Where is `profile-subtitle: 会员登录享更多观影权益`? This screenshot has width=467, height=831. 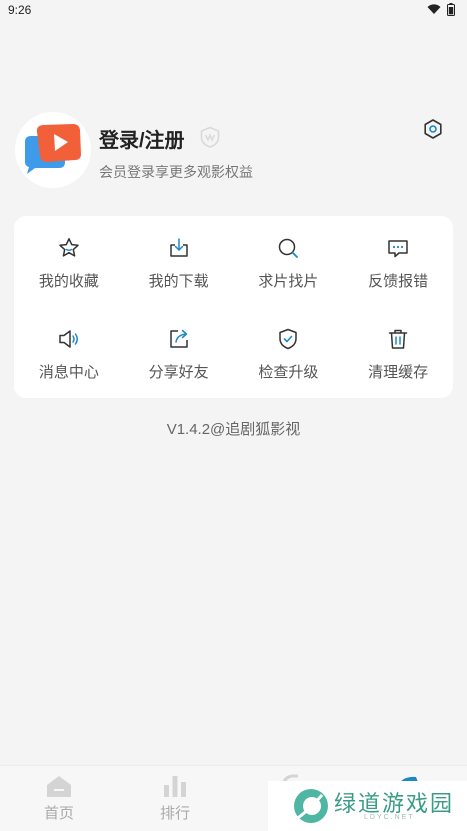 profile-subtitle: 会员登录享更多观影权益 is located at coordinates (176, 172).